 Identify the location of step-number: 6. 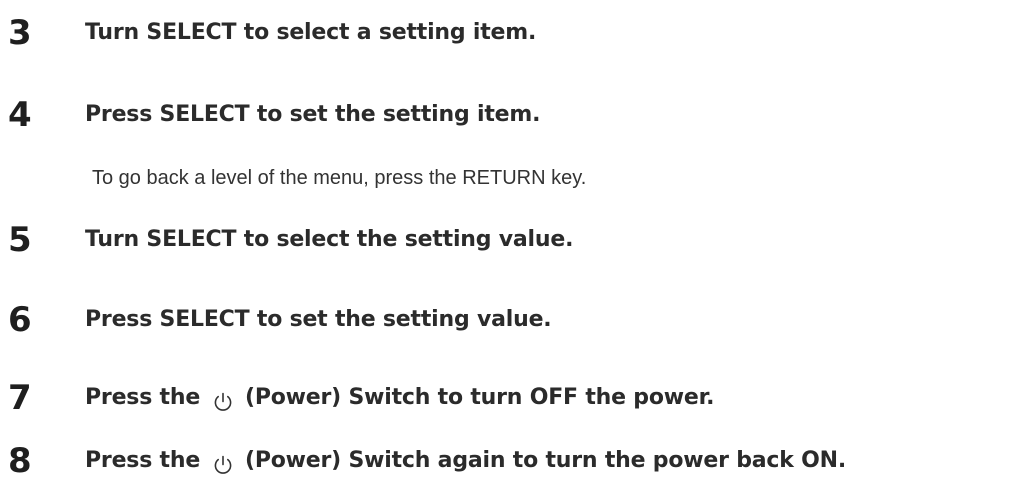
(20, 320).